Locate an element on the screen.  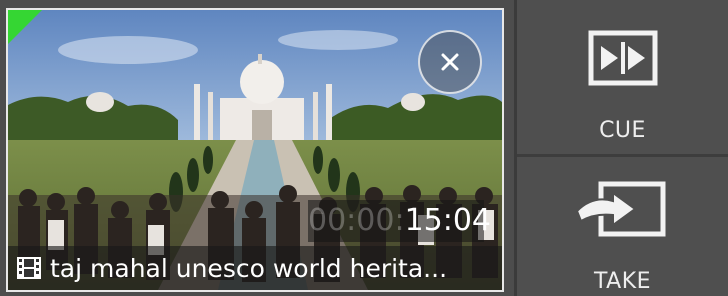
timecode-value: 15:04 is located at coordinates (448, 220).